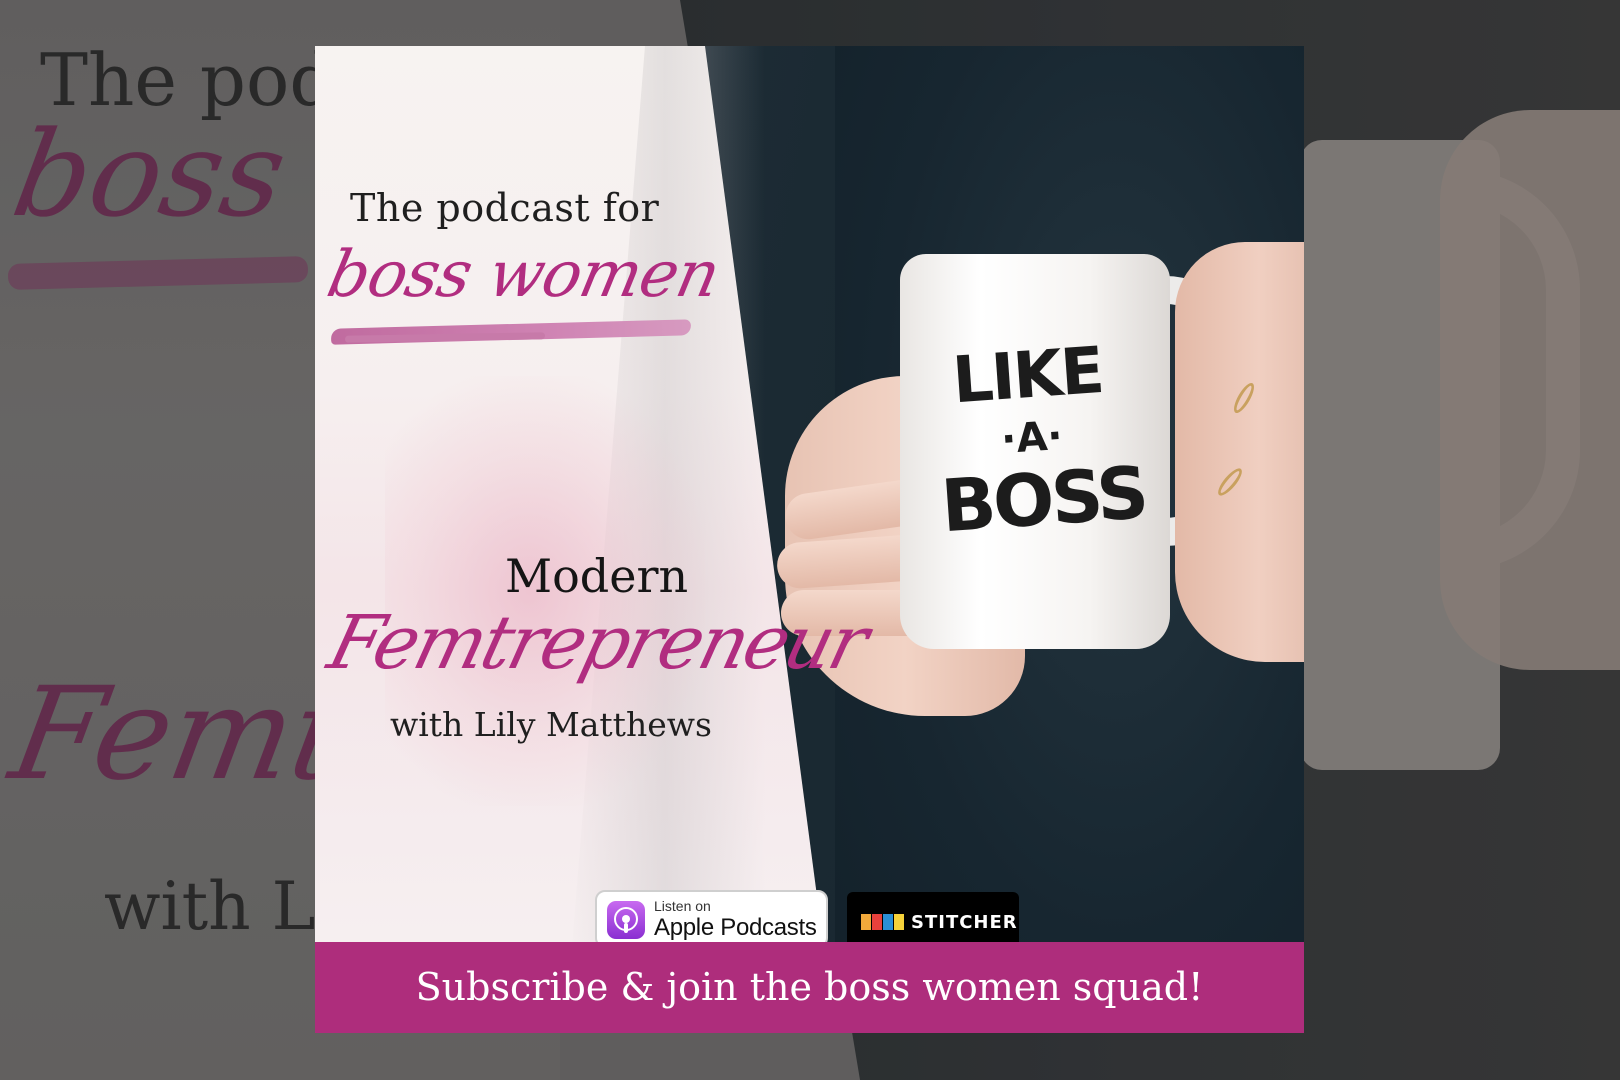  I want to click on right-hand, so click(1239, 452).